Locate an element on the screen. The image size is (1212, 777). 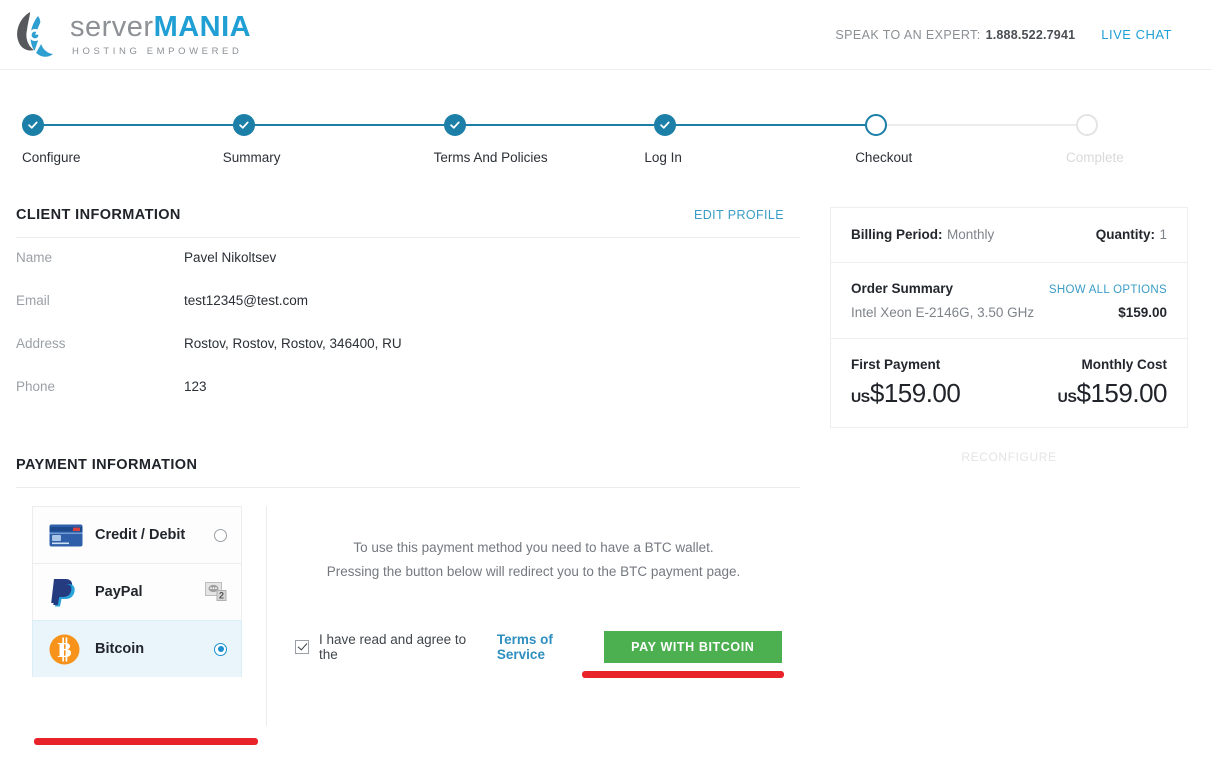
speak-to-expert: SPEAK TO AN EXPERT: 1.888.522.7941 is located at coordinates (955, 35).